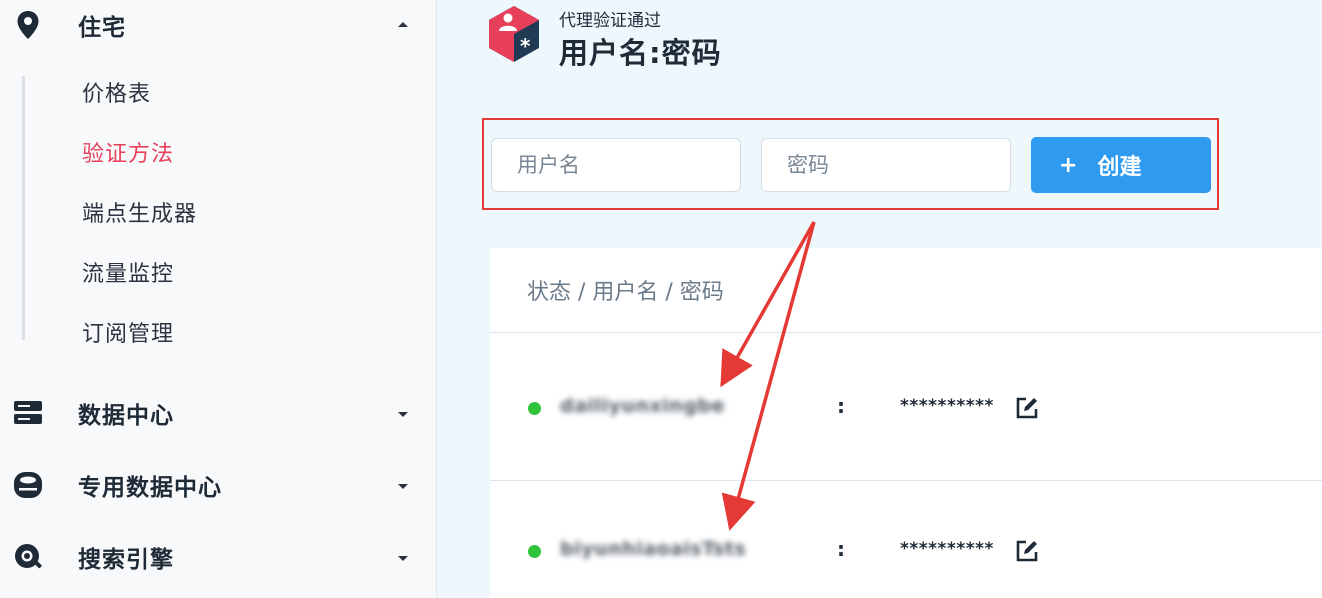 This screenshot has height=598, width=1322. What do you see at coordinates (514, 34) in the screenshot?
I see `user-key-hexagon-icon: *` at bounding box center [514, 34].